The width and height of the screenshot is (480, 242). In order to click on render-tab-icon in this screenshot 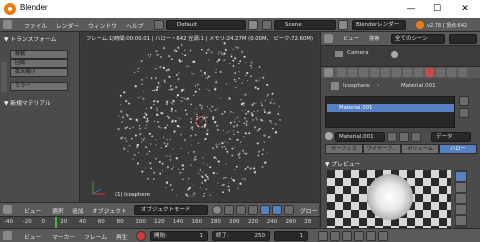, I will do `click(341, 72)`.